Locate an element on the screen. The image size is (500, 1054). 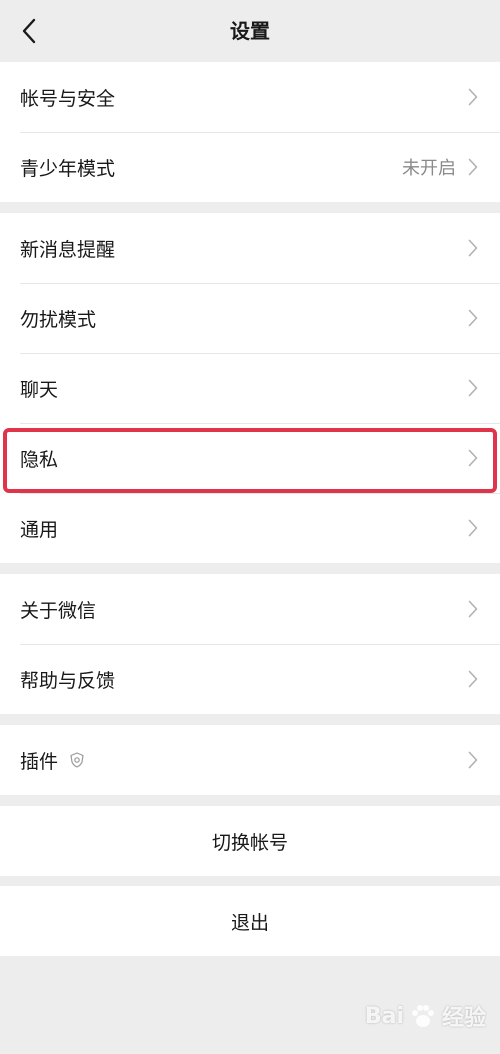
settings-group-account: 帐号与安全 青少年模式 未开启 is located at coordinates (250, 132).